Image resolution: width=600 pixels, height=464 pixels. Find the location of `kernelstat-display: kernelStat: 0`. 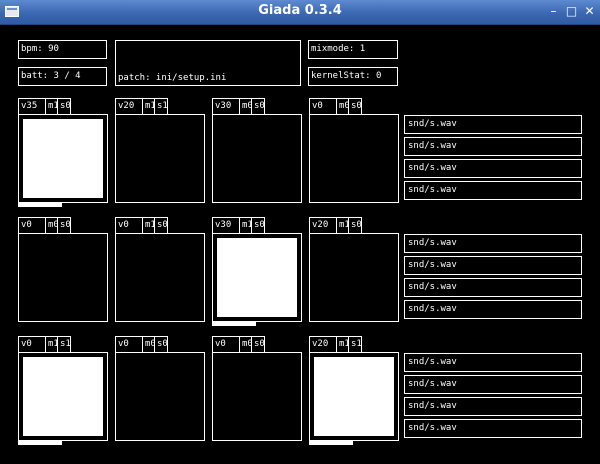

kernelstat-display: kernelStat: 0 is located at coordinates (353, 76).